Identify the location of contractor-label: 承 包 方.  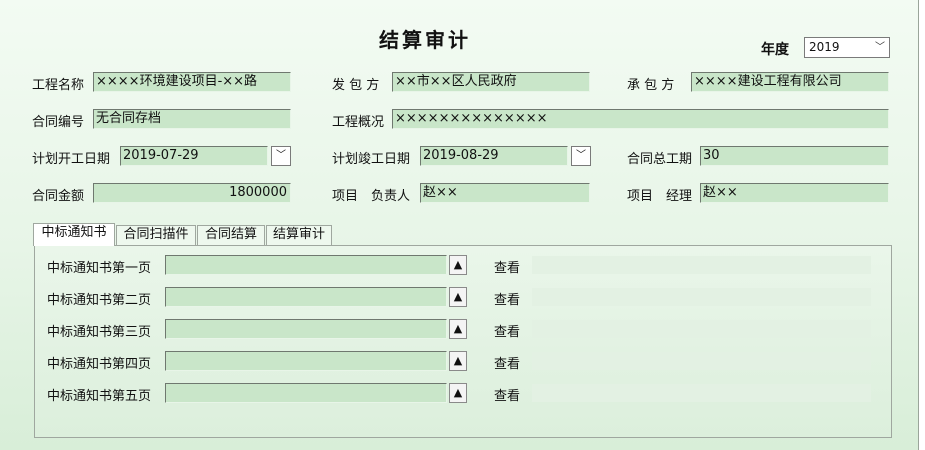
(651, 85).